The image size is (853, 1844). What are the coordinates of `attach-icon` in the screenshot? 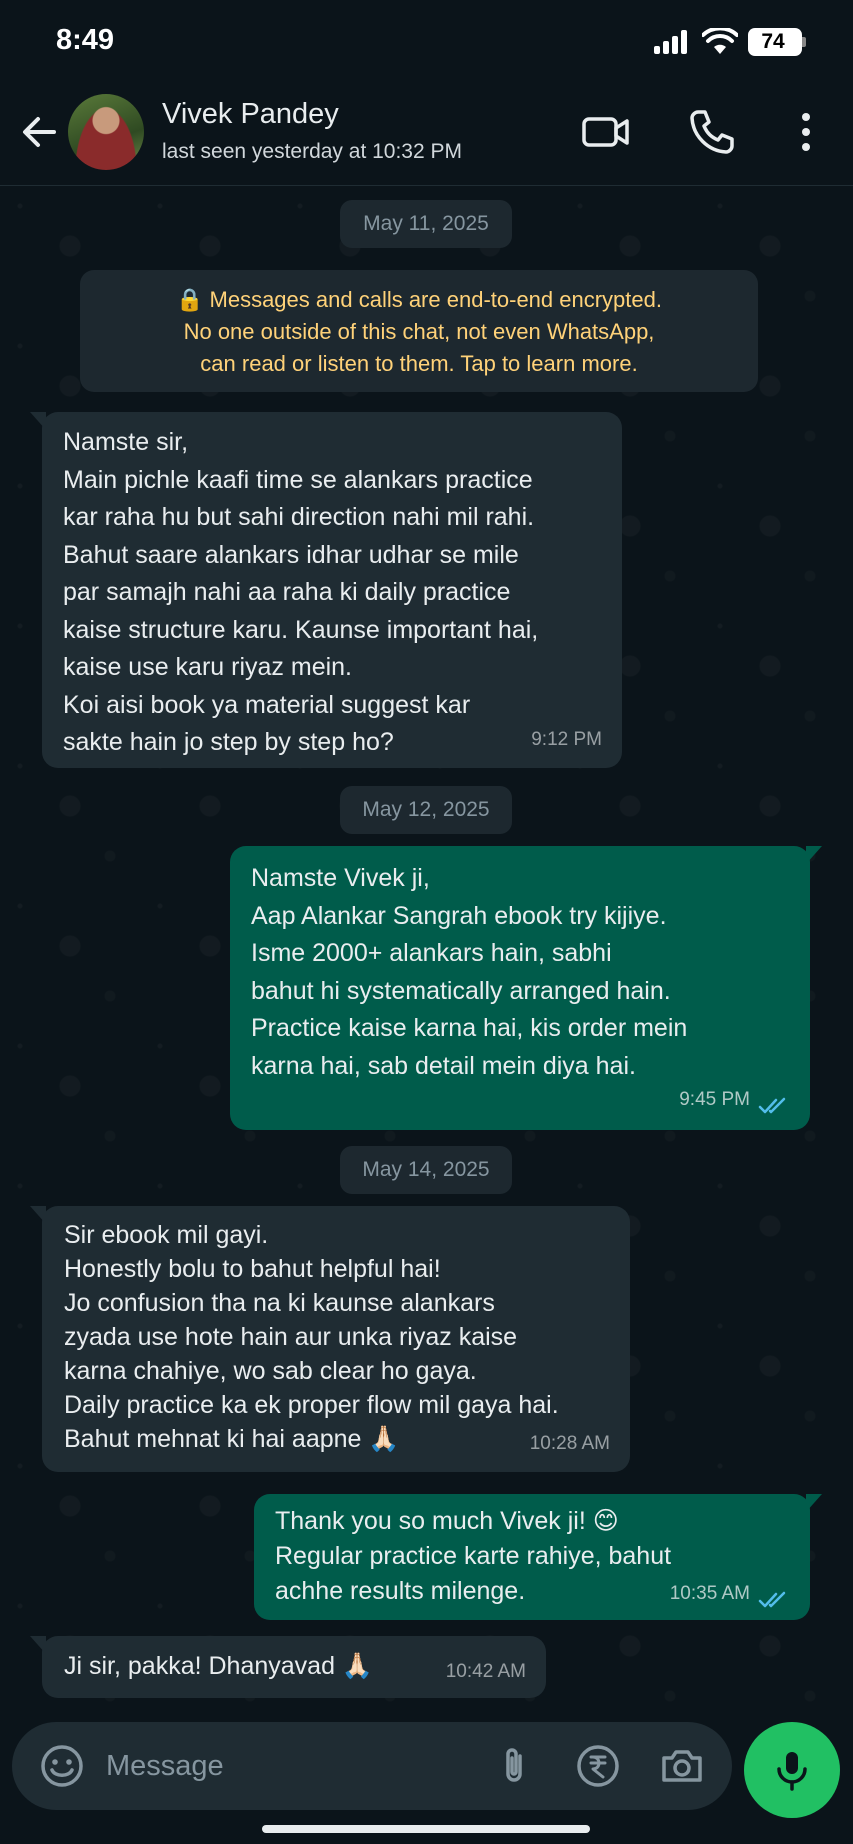 It's located at (514, 1766).